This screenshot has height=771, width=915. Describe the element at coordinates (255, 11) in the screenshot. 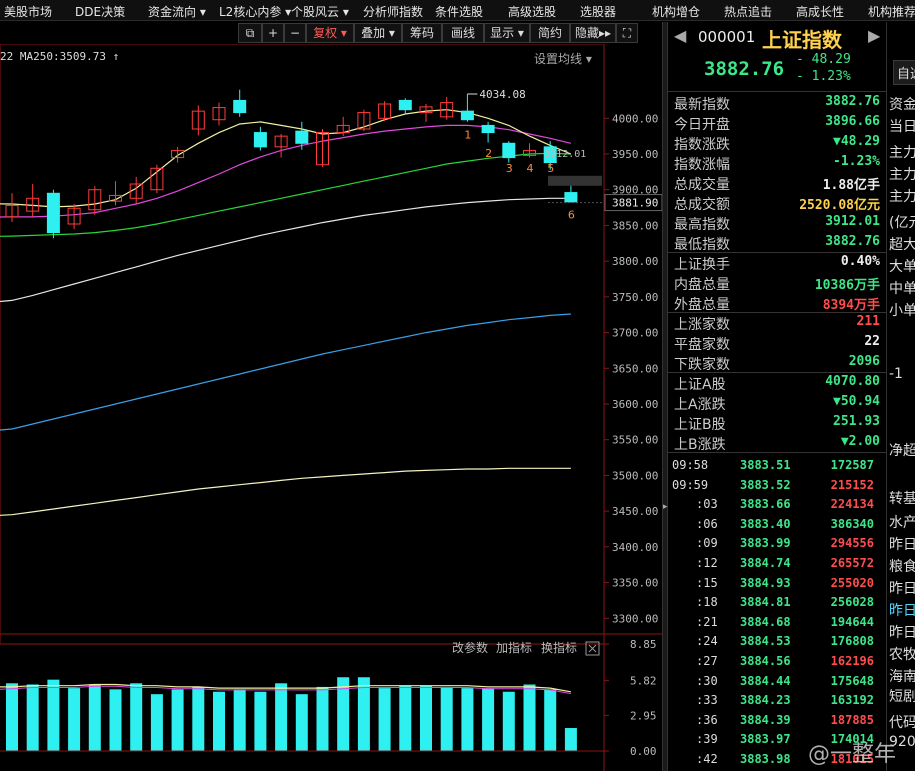

I see `menu-item: L2核心内参 ▾` at that location.